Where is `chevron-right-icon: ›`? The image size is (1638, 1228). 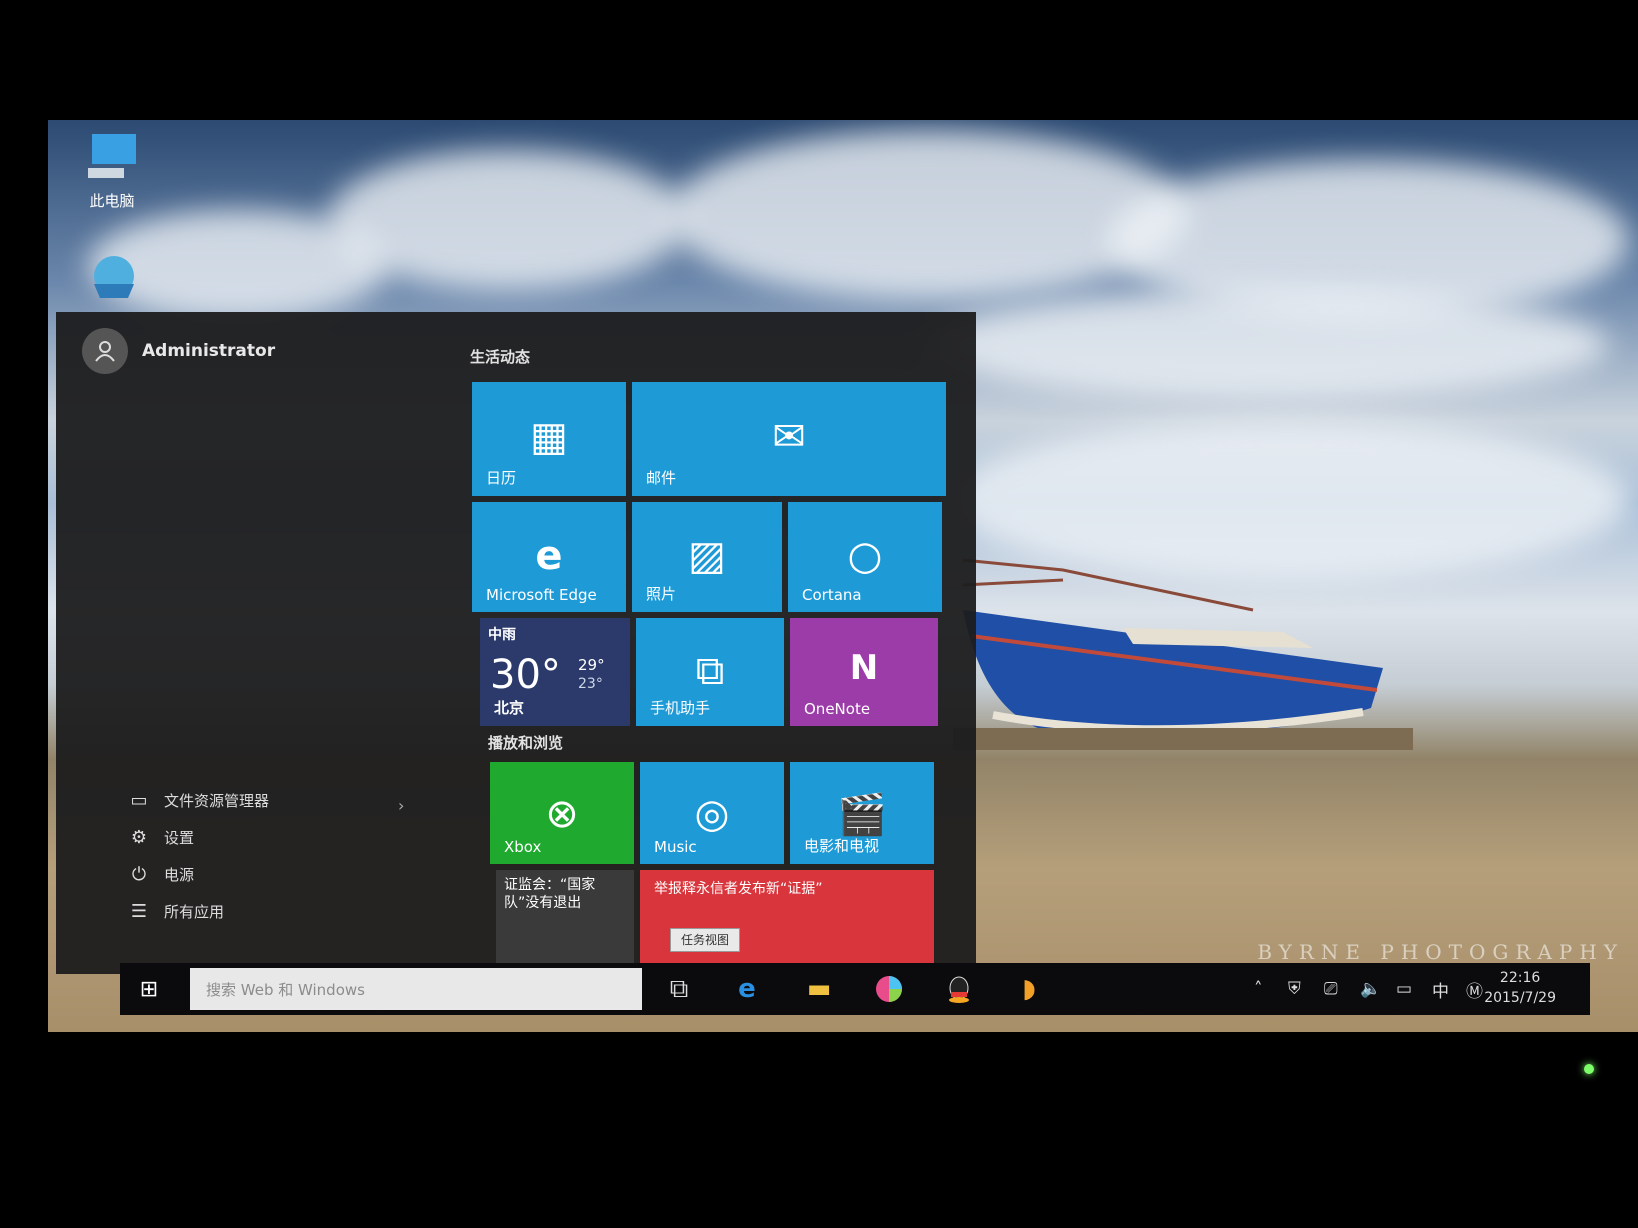
chevron-right-icon: › is located at coordinates (401, 805).